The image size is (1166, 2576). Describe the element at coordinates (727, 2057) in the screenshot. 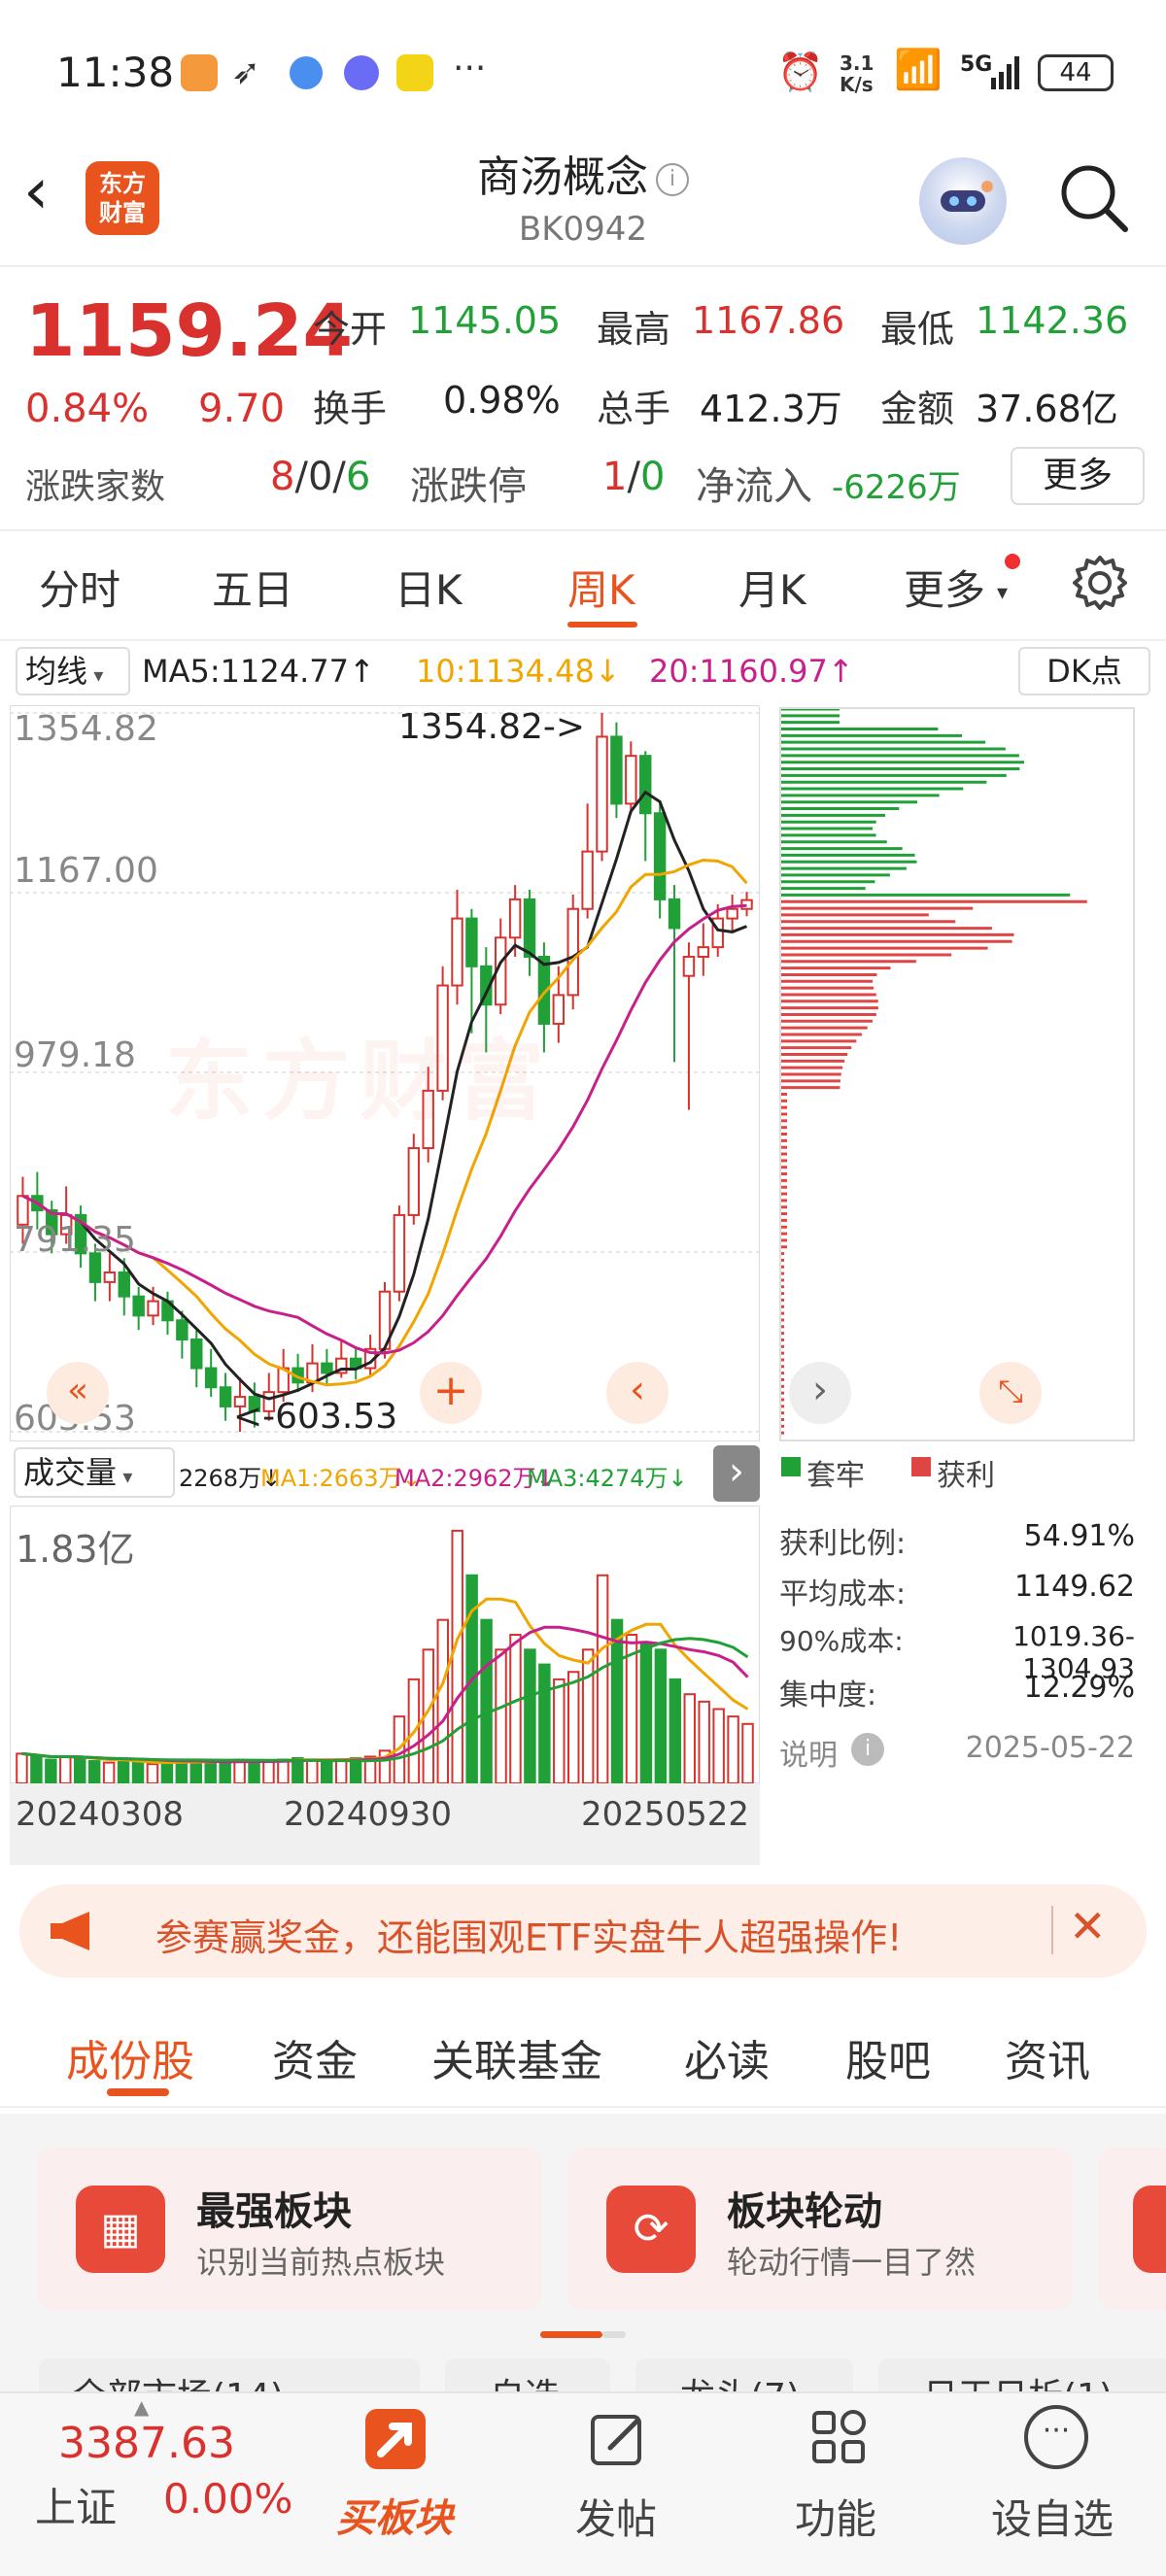

I see `tab-must-read: 必读` at that location.